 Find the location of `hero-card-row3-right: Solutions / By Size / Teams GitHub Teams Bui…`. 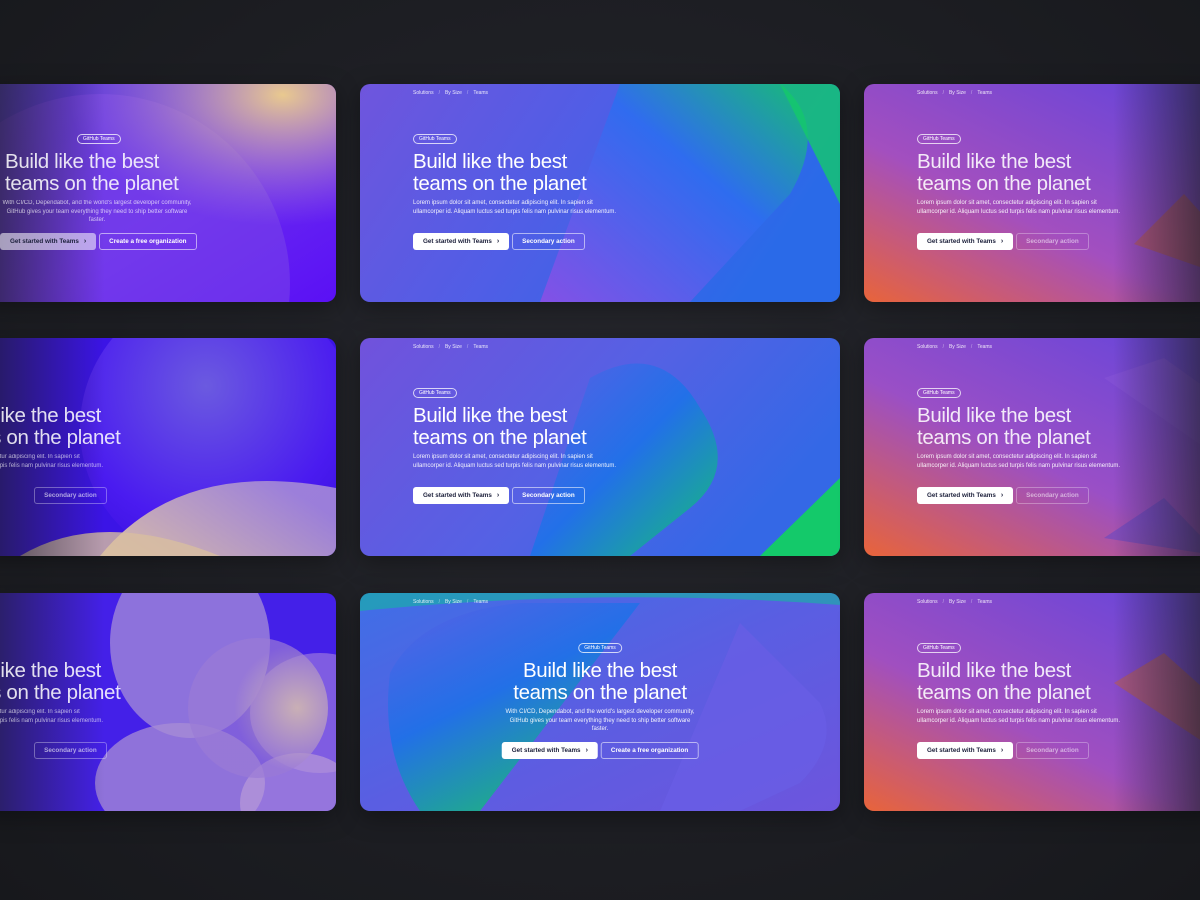

hero-card-row3-right: Solutions / By Size / Teams GitHub Teams Bui… is located at coordinates (1032, 702).